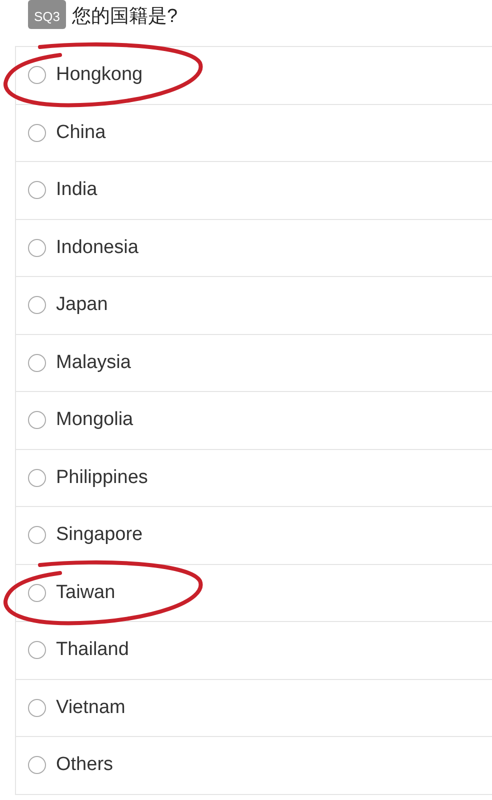 This screenshot has height=800, width=492. I want to click on option-label: Vietnam, so click(91, 707).